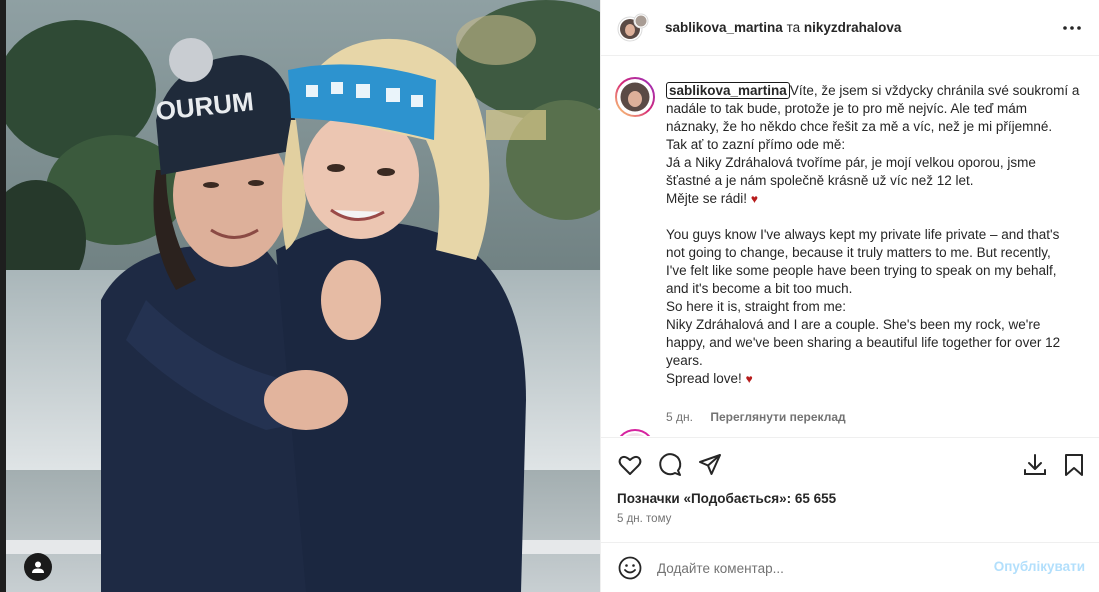  Describe the element at coordinates (756, 144) in the screenshot. I see `caption-line: Tak ať to zazní přímo ode mě:` at that location.